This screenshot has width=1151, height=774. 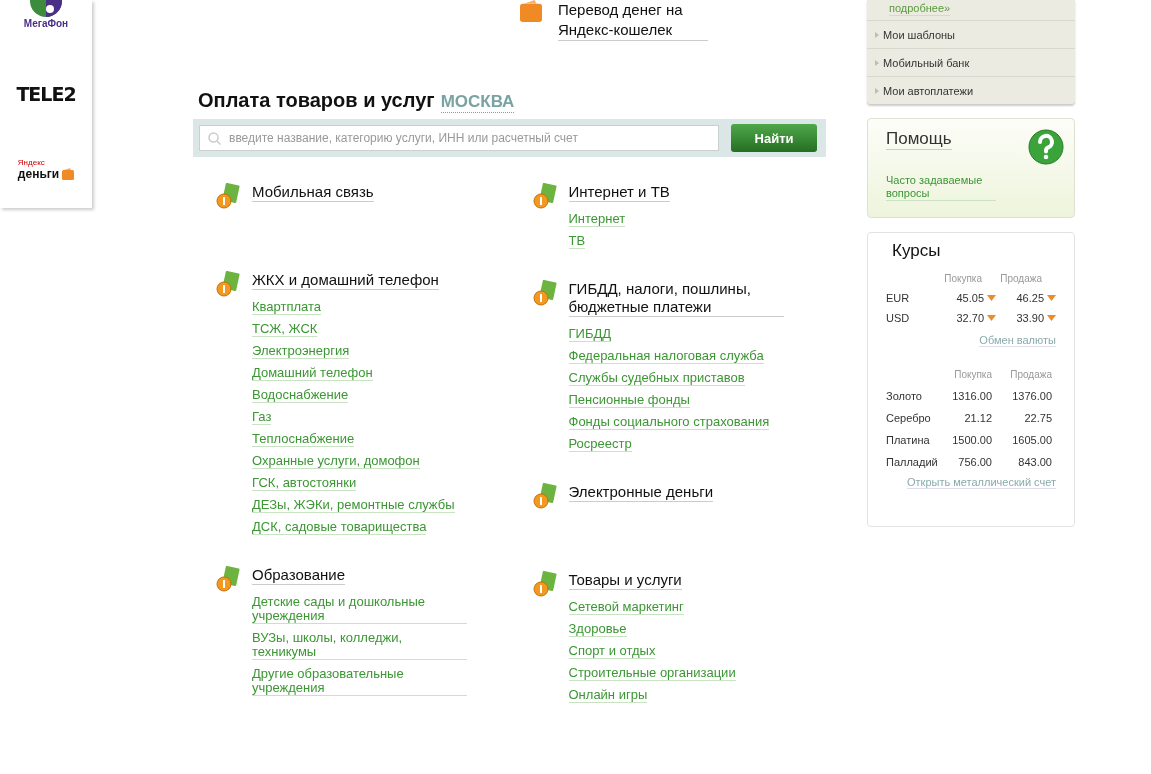 I want to click on metal-name: Платина, so click(x=908, y=440).